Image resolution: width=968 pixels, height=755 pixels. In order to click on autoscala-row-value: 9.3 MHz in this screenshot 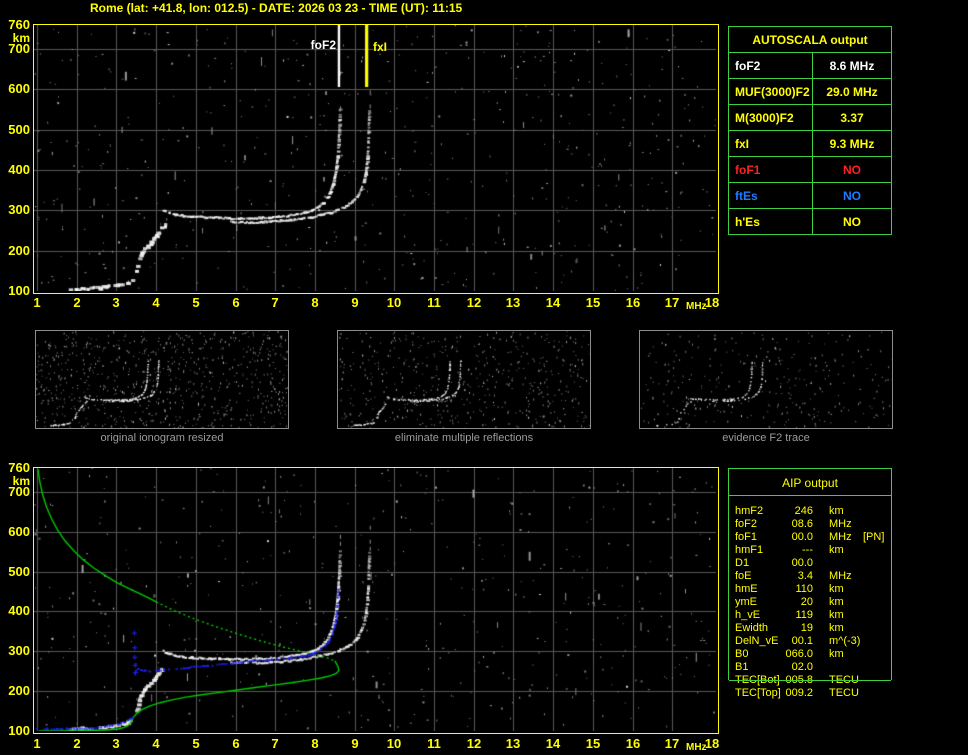, I will do `click(852, 143)`.